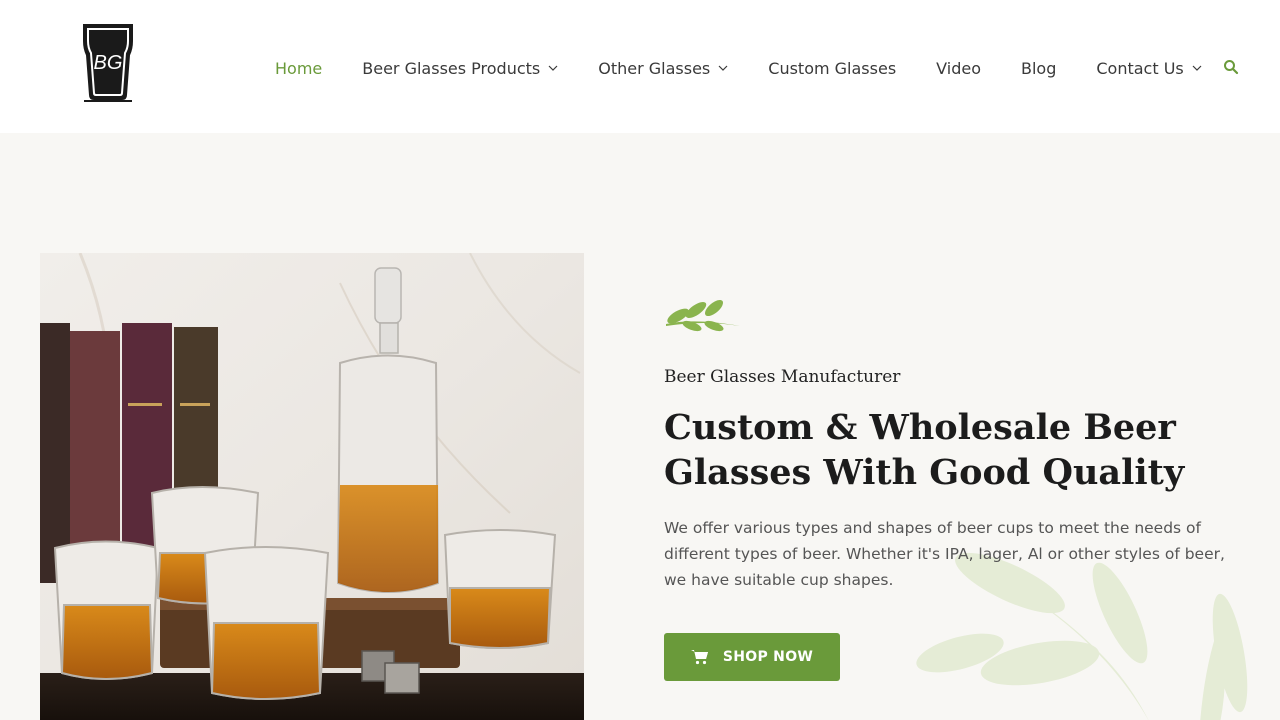 The height and width of the screenshot is (720, 1280). Describe the element at coordinates (768, 657) in the screenshot. I see `shop-now-label: SHOP NOW` at that location.